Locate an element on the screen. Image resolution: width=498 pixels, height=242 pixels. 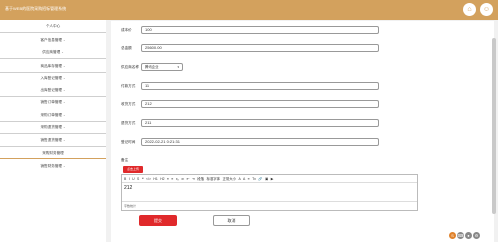
sidebar-item-label: 个人中心 is located at coordinates (53, 26).